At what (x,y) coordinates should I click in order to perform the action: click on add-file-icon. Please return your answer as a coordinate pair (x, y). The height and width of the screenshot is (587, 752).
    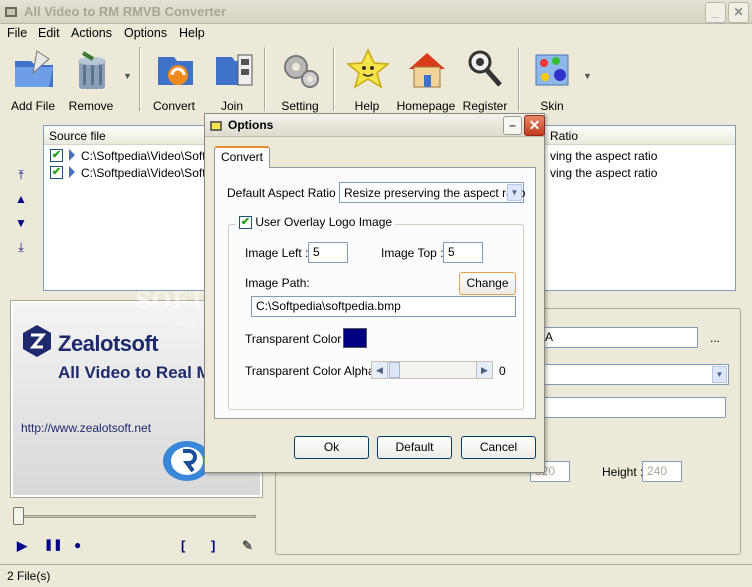
    Looking at the image, I should click on (34, 68).